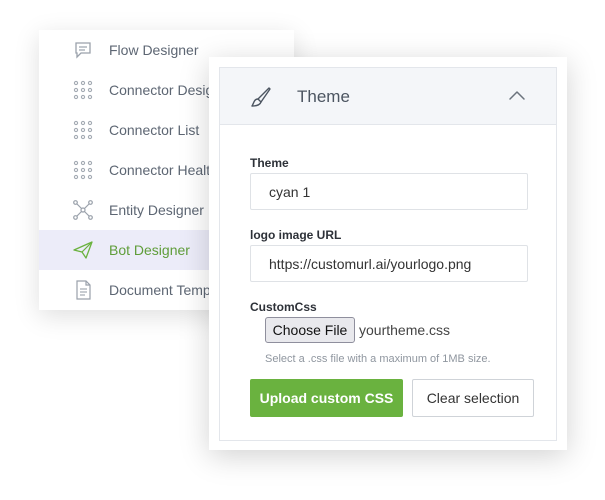  What do you see at coordinates (154, 50) in the screenshot?
I see `sidebar-item-label: Flow Designer` at bounding box center [154, 50].